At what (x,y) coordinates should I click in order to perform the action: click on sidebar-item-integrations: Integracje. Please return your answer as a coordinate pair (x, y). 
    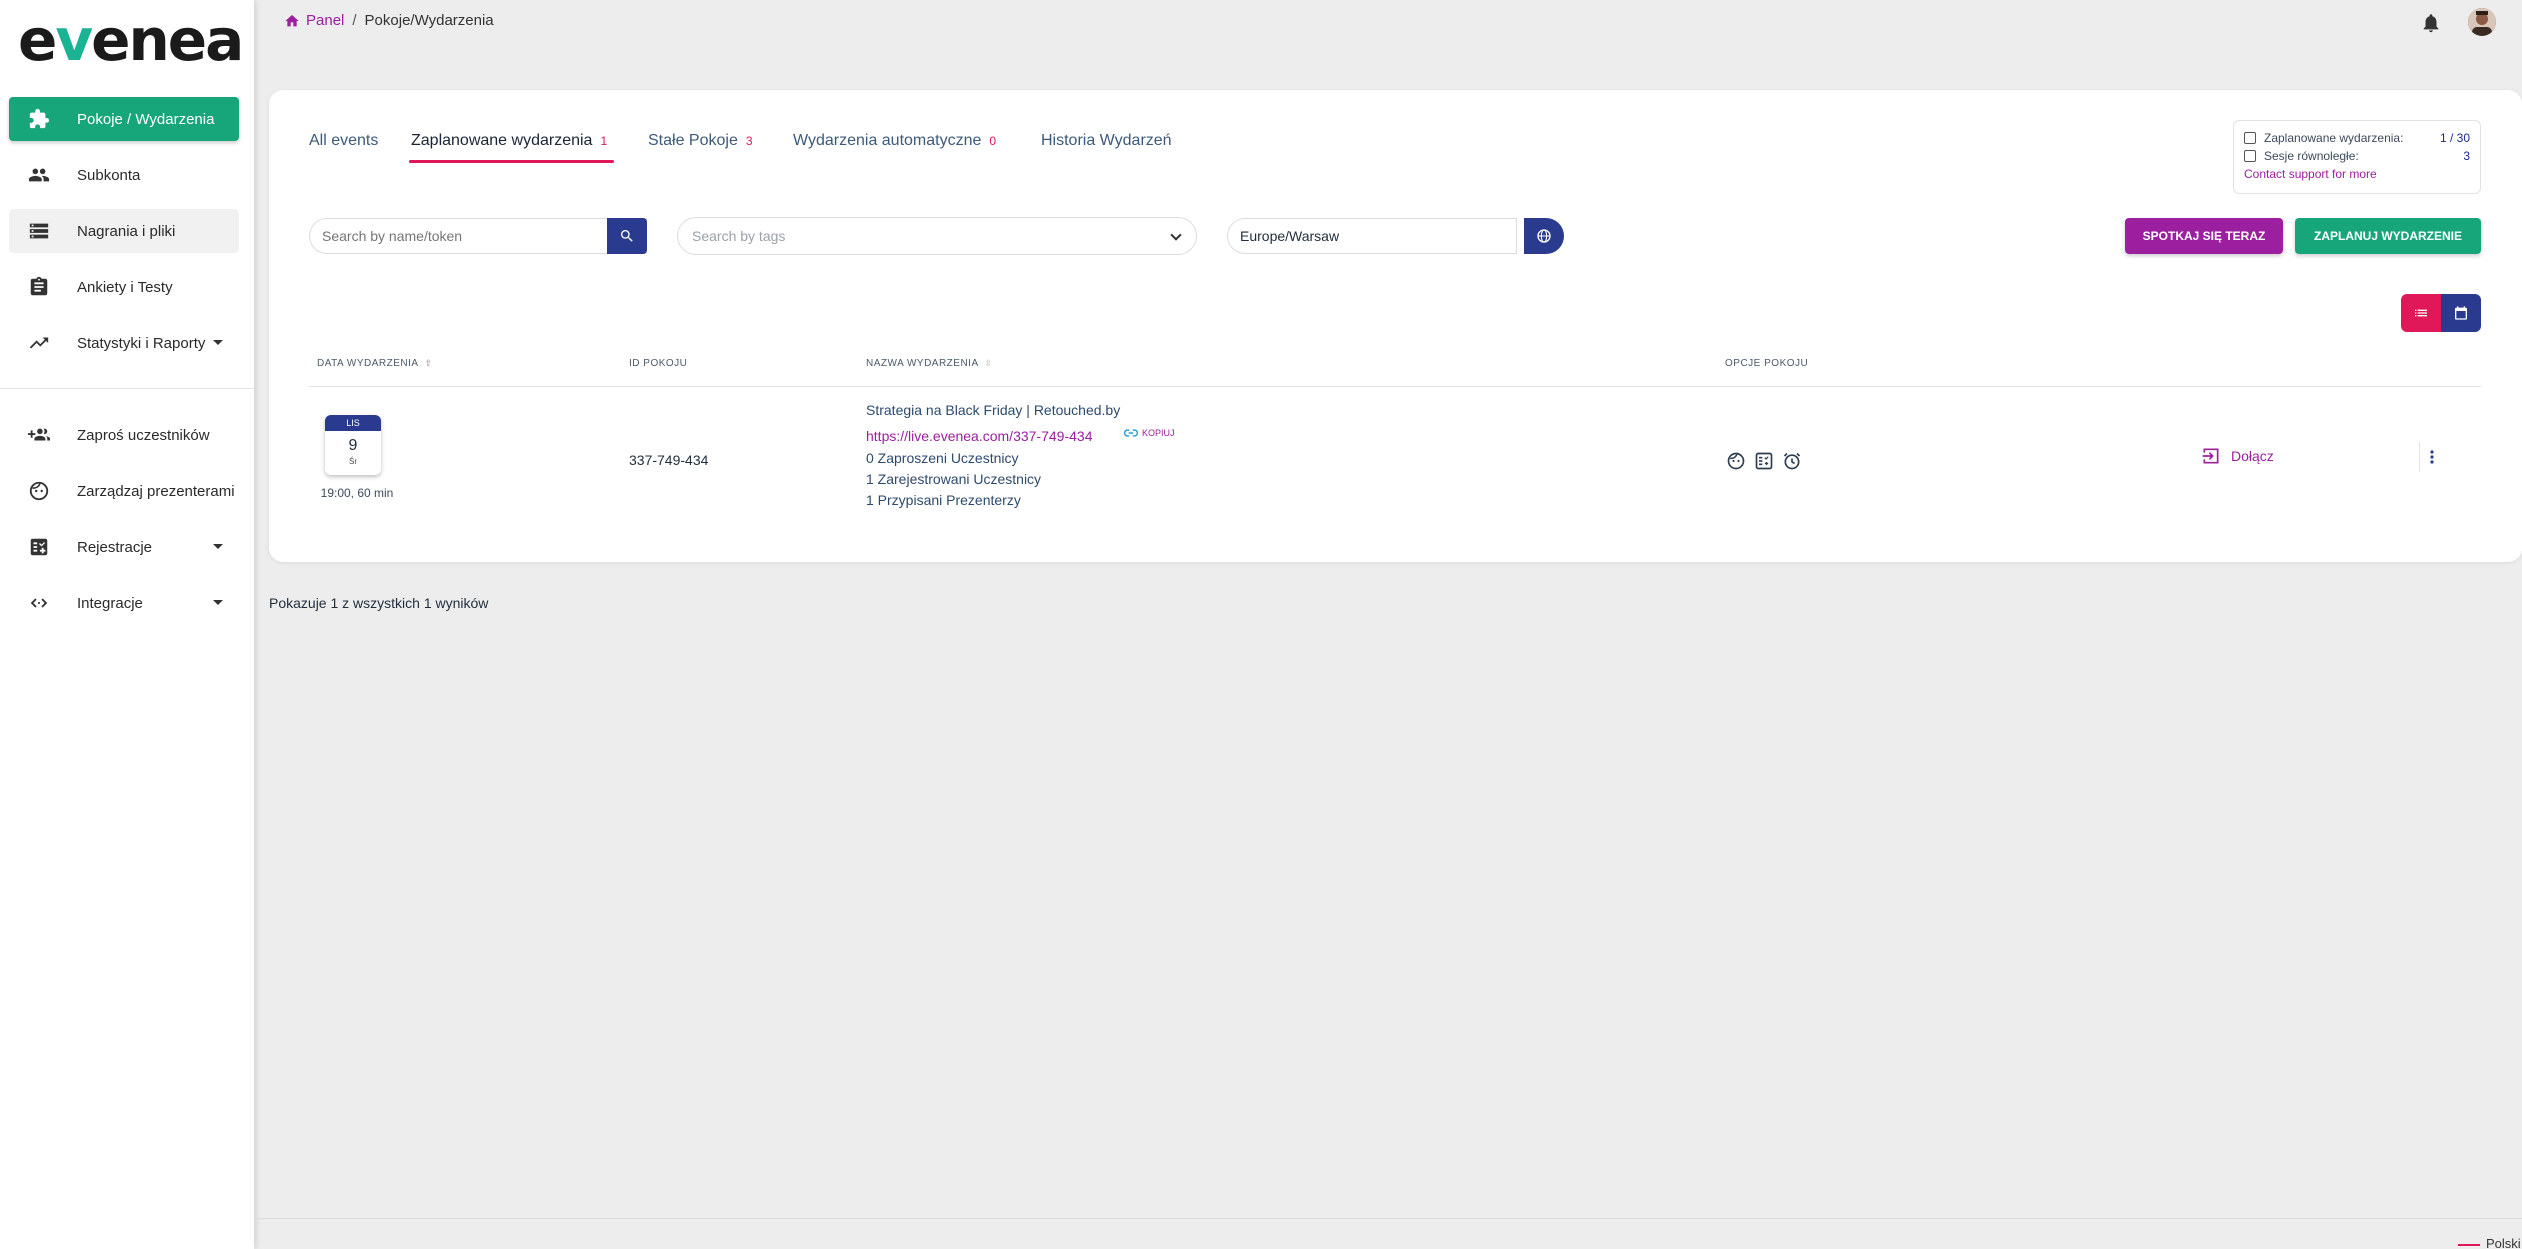
    Looking at the image, I should click on (124, 603).